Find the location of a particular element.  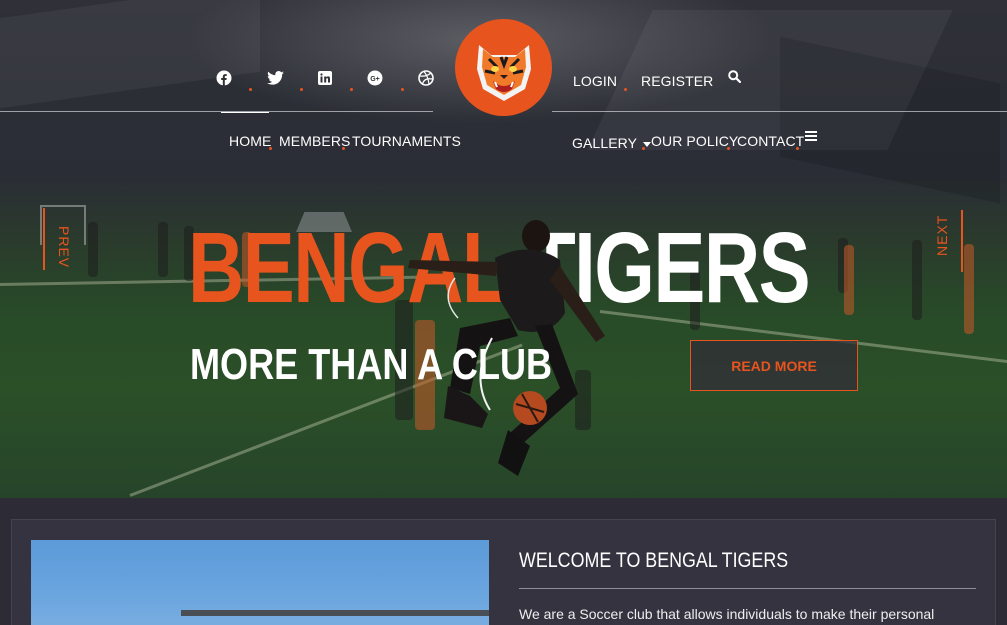

read-more-button: READ MORE is located at coordinates (774, 365).